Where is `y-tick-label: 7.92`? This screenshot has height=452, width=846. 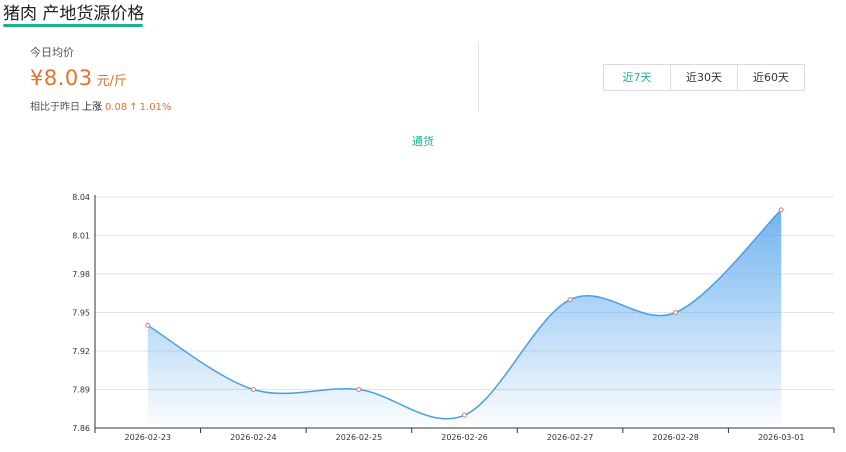 y-tick-label: 7.92 is located at coordinates (81, 351).